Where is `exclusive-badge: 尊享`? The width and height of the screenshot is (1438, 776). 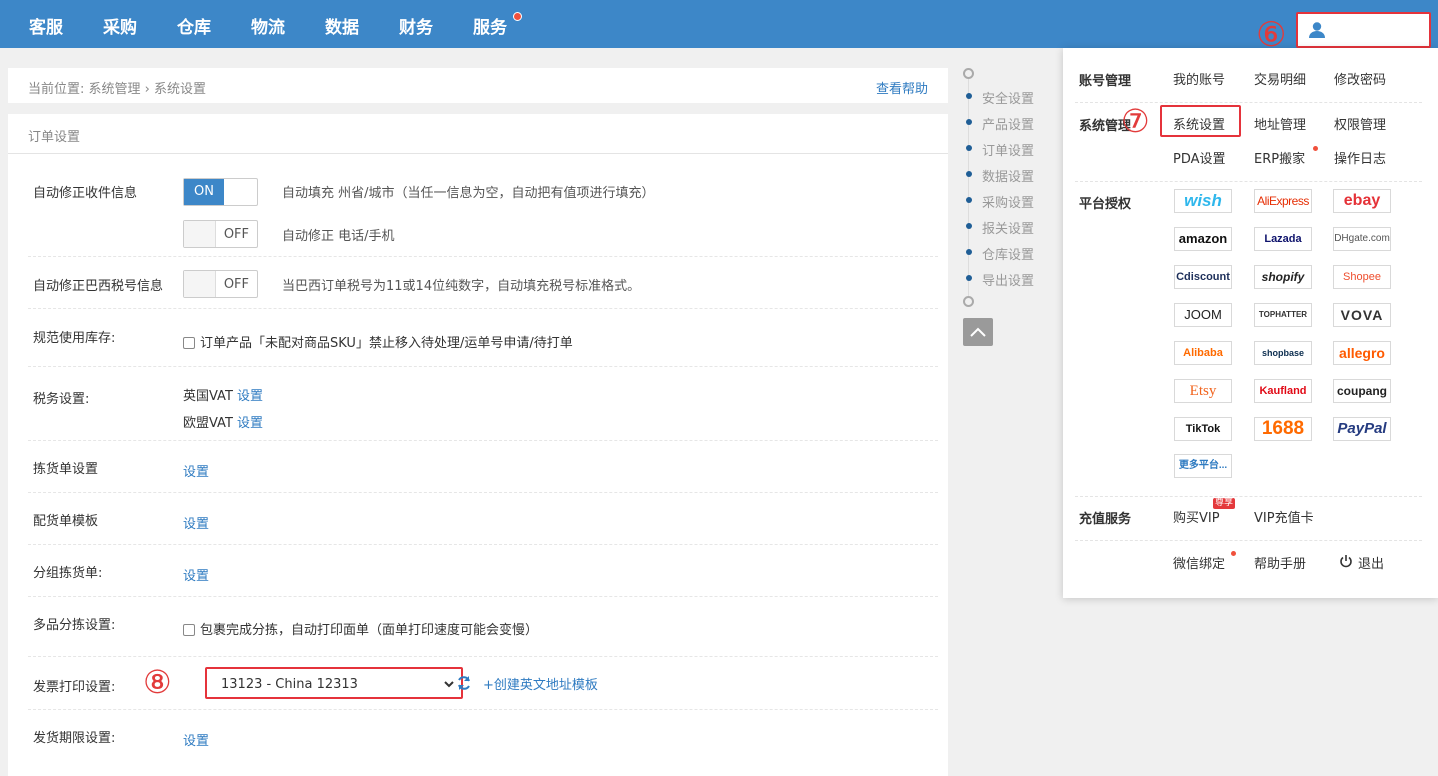 exclusive-badge: 尊享 is located at coordinates (1224, 503).